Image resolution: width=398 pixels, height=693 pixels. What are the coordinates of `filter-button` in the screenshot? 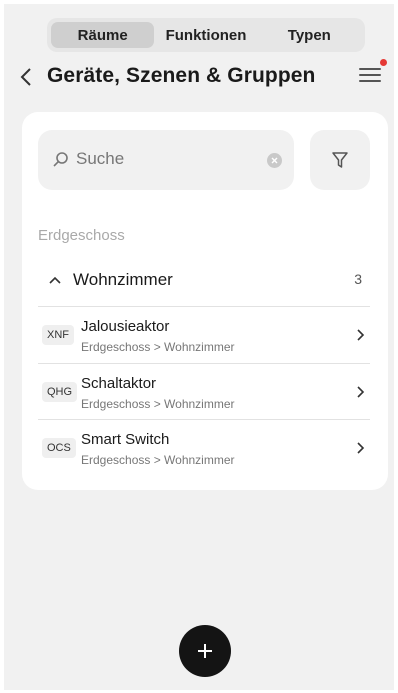 It's located at (340, 160).